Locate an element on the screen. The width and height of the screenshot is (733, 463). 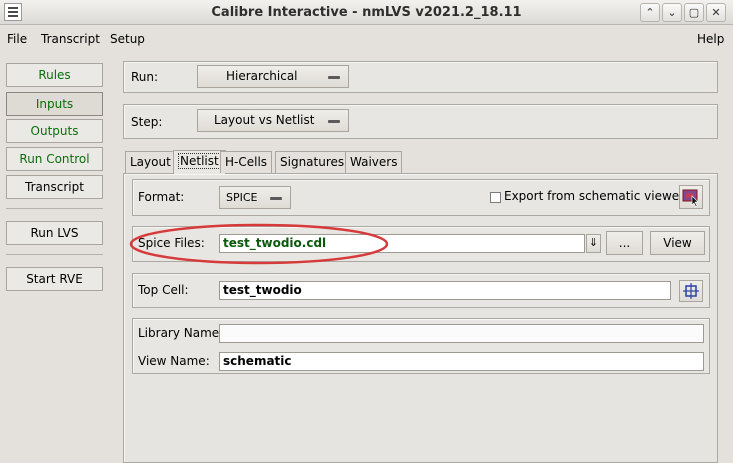
spice-history-dropdown: ⇓ is located at coordinates (593, 243).